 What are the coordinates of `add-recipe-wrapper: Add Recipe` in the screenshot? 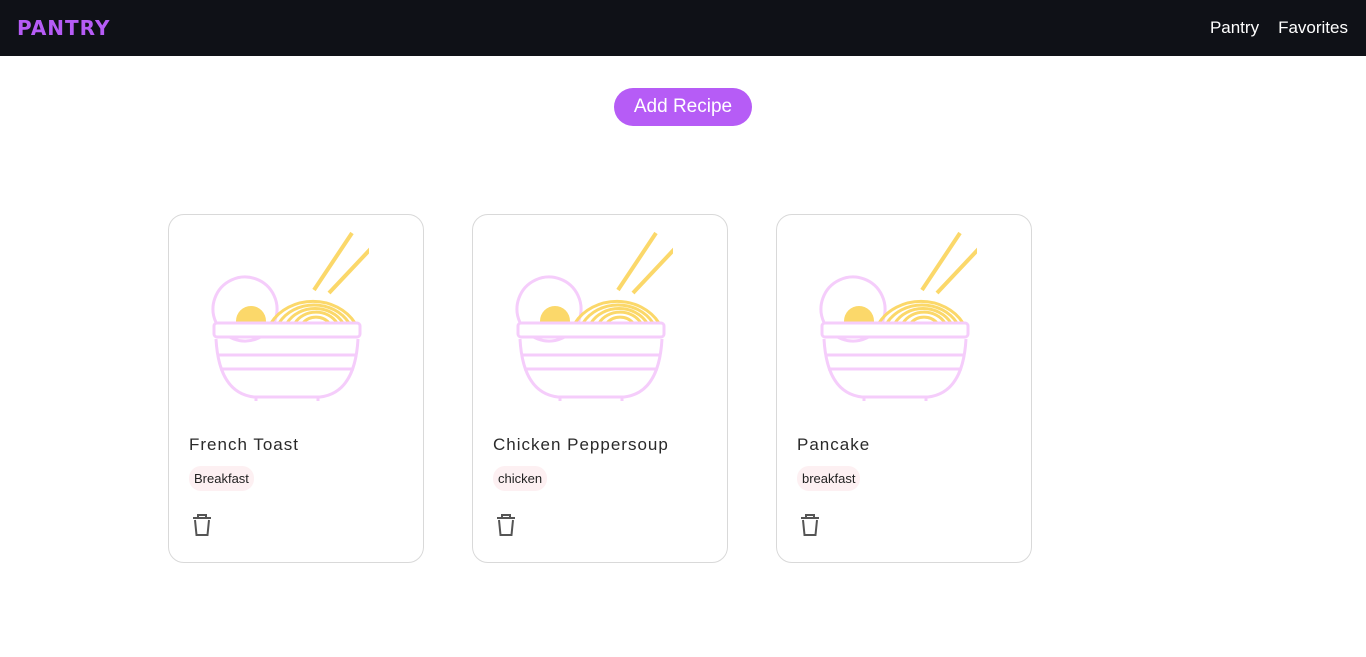 It's located at (683, 107).